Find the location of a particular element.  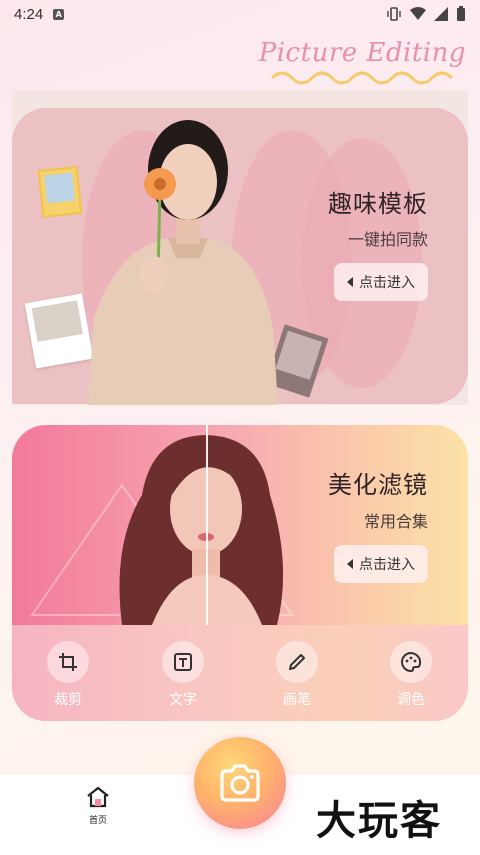

tool-crop: 裁剪 is located at coordinates (68, 675).